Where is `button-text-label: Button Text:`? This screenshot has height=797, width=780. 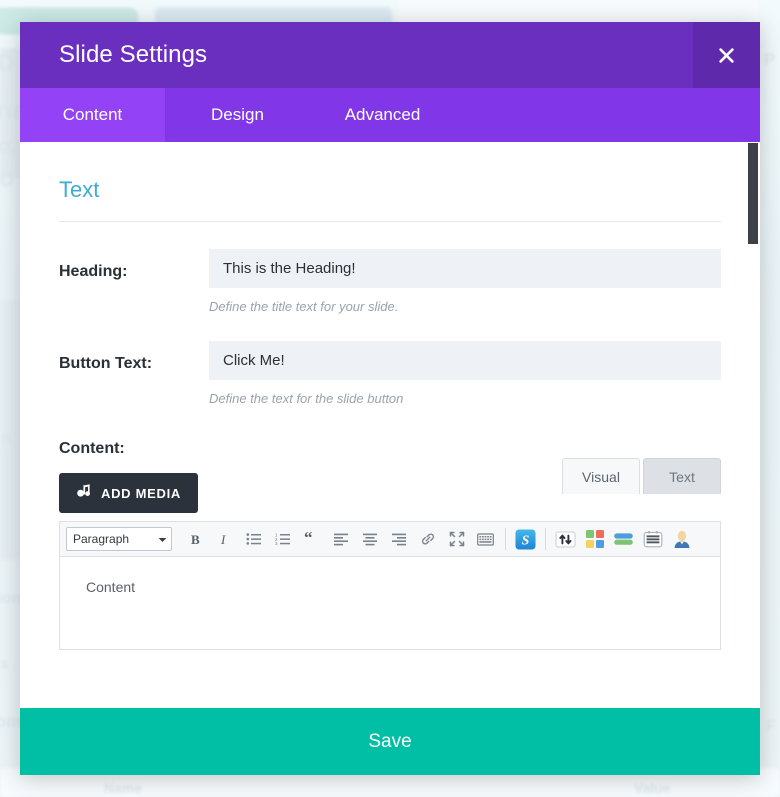
button-text-label: Button Text: is located at coordinates (106, 363).